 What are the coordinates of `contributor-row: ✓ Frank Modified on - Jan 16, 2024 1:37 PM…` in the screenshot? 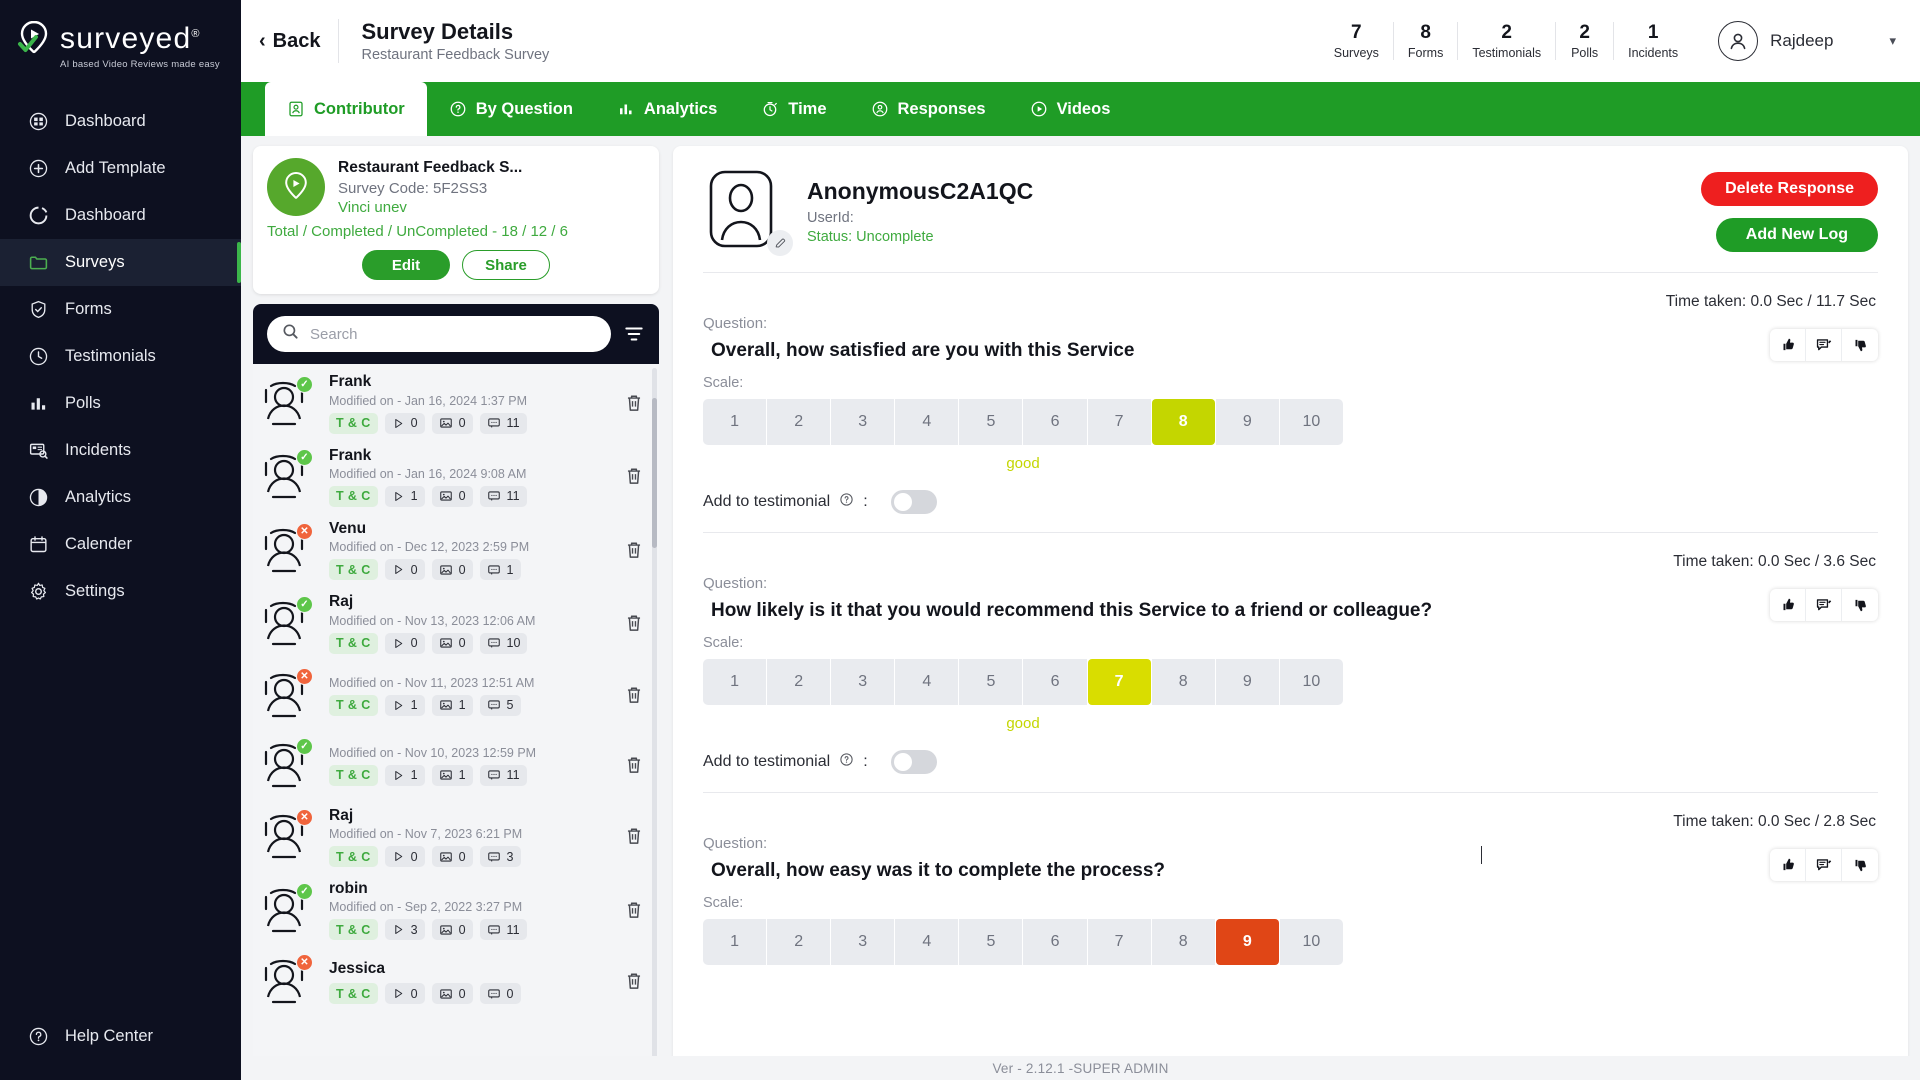 It's located at (456, 402).